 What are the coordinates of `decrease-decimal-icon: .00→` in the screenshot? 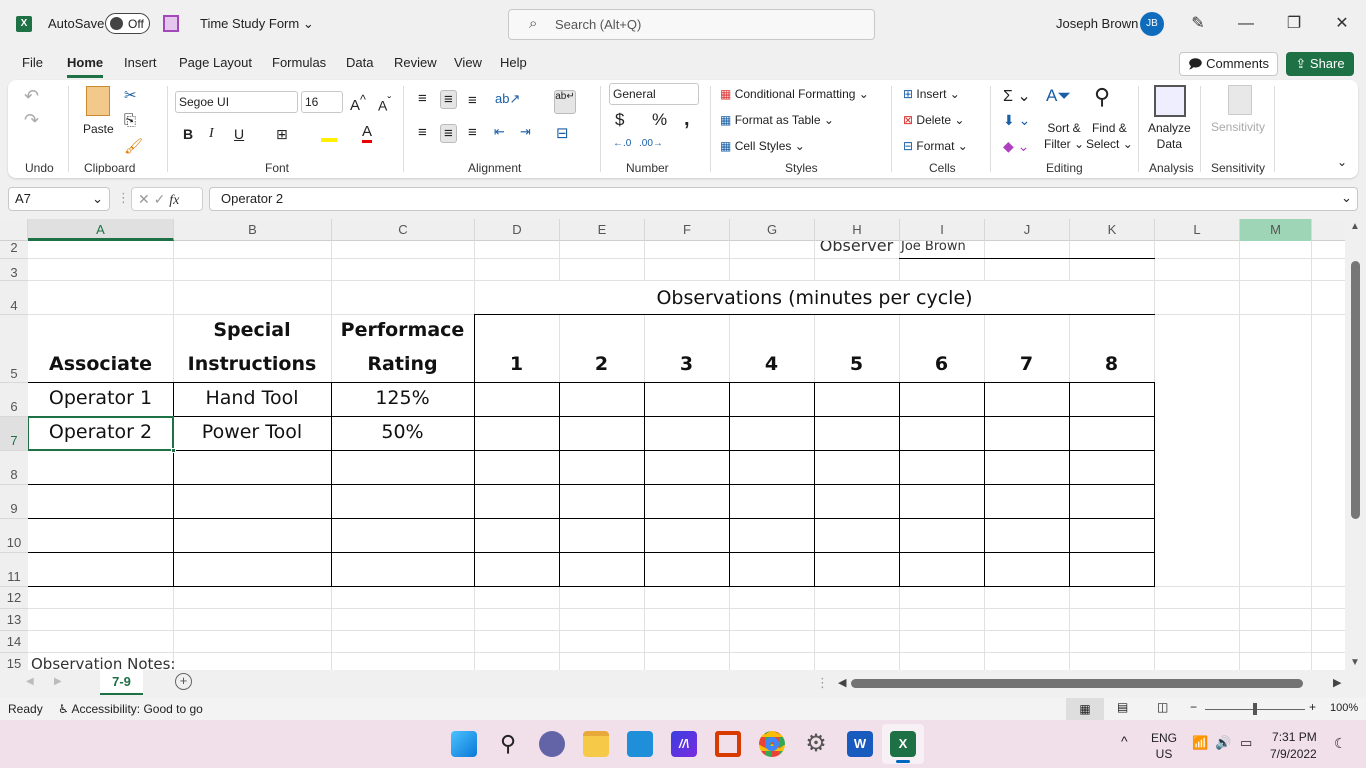 It's located at (651, 143).